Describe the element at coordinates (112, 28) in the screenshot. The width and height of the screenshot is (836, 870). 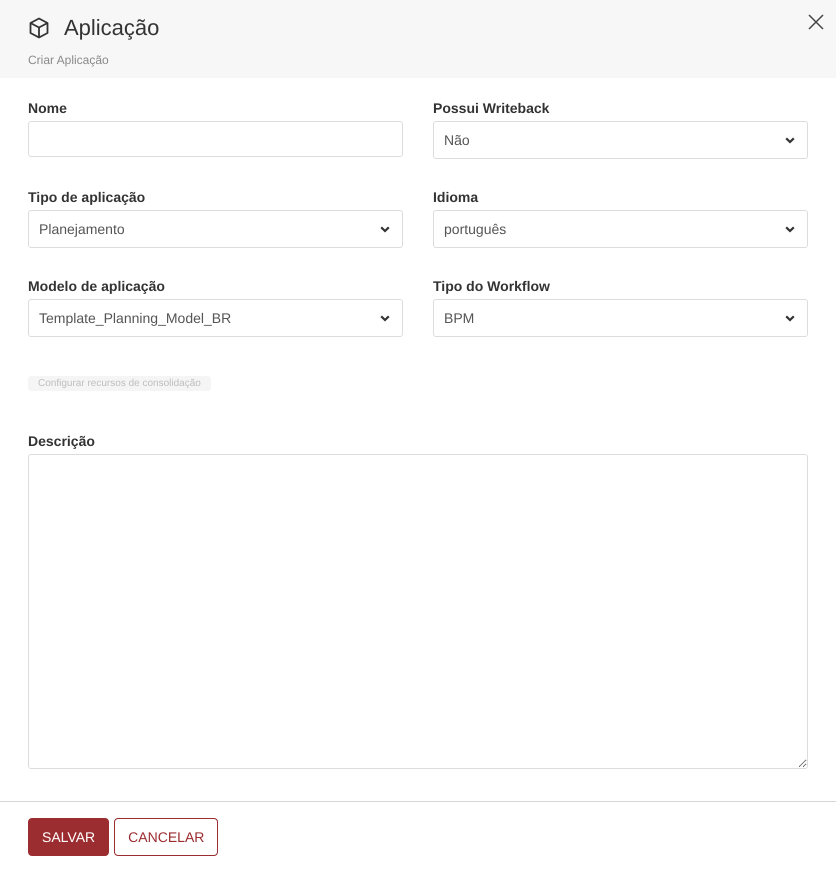
I see `dialog-title: Aplicação` at that location.